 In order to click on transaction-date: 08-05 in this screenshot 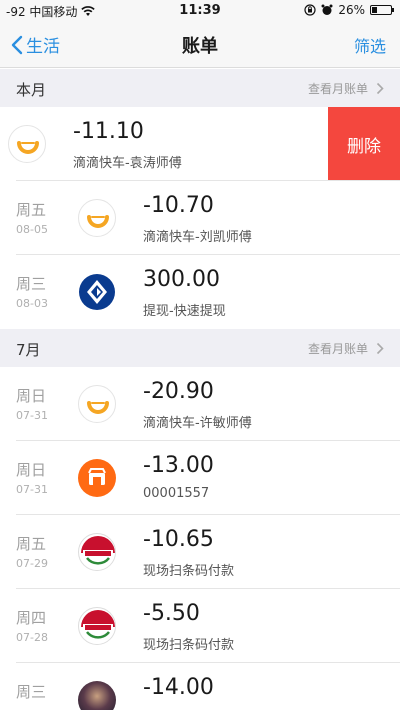, I will do `click(32, 229)`.